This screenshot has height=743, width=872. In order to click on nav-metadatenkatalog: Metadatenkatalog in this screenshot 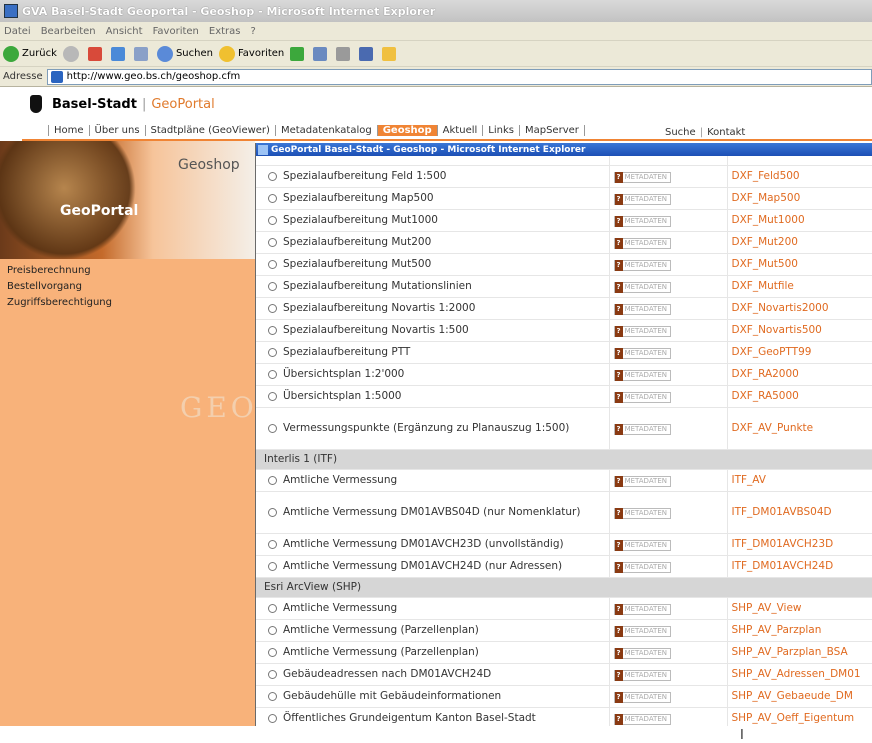, I will do `click(325, 130)`.